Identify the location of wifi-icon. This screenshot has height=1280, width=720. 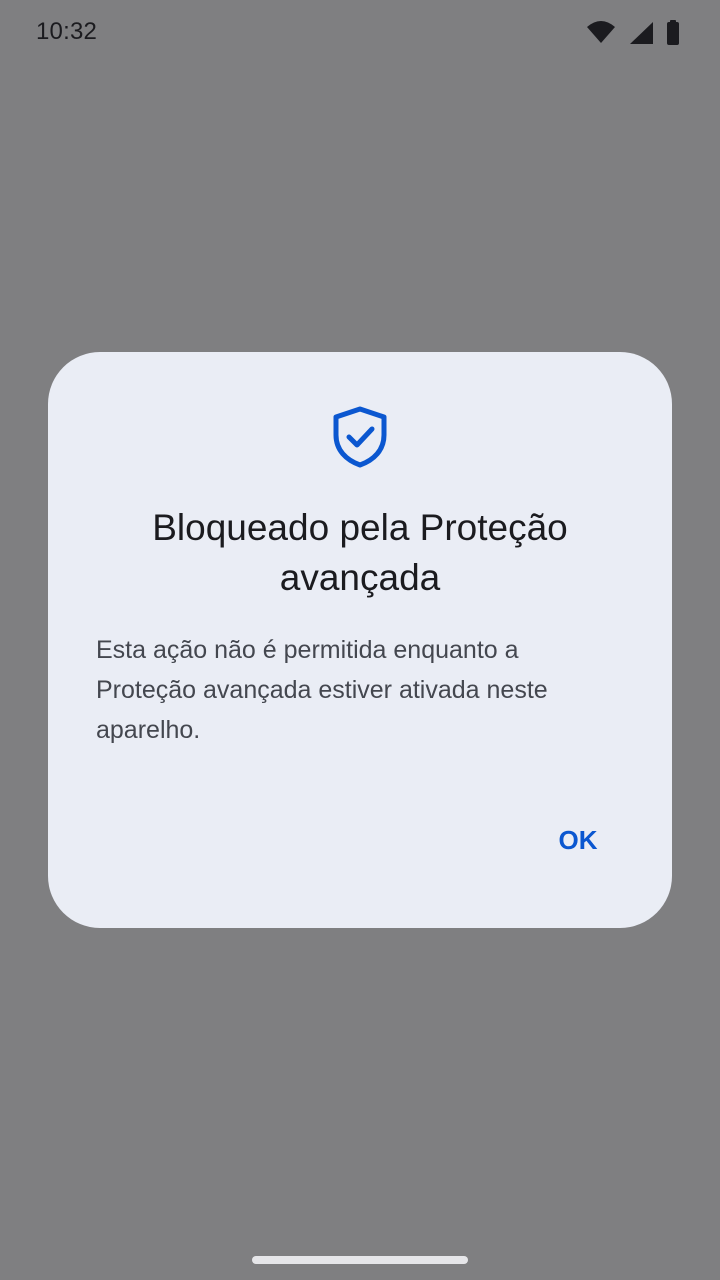
(601, 33).